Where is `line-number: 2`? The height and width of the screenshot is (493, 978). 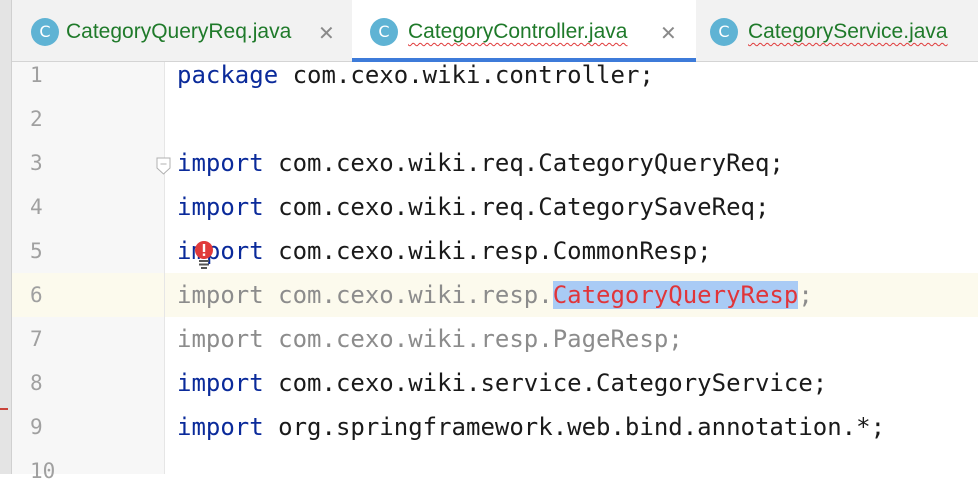 line-number: 2 is located at coordinates (36, 119).